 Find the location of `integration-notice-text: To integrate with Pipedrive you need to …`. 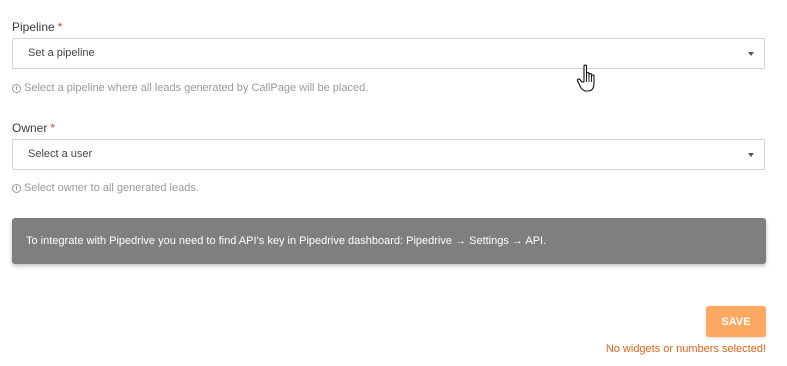

integration-notice-text: To integrate with Pipedrive you need to … is located at coordinates (286, 241).